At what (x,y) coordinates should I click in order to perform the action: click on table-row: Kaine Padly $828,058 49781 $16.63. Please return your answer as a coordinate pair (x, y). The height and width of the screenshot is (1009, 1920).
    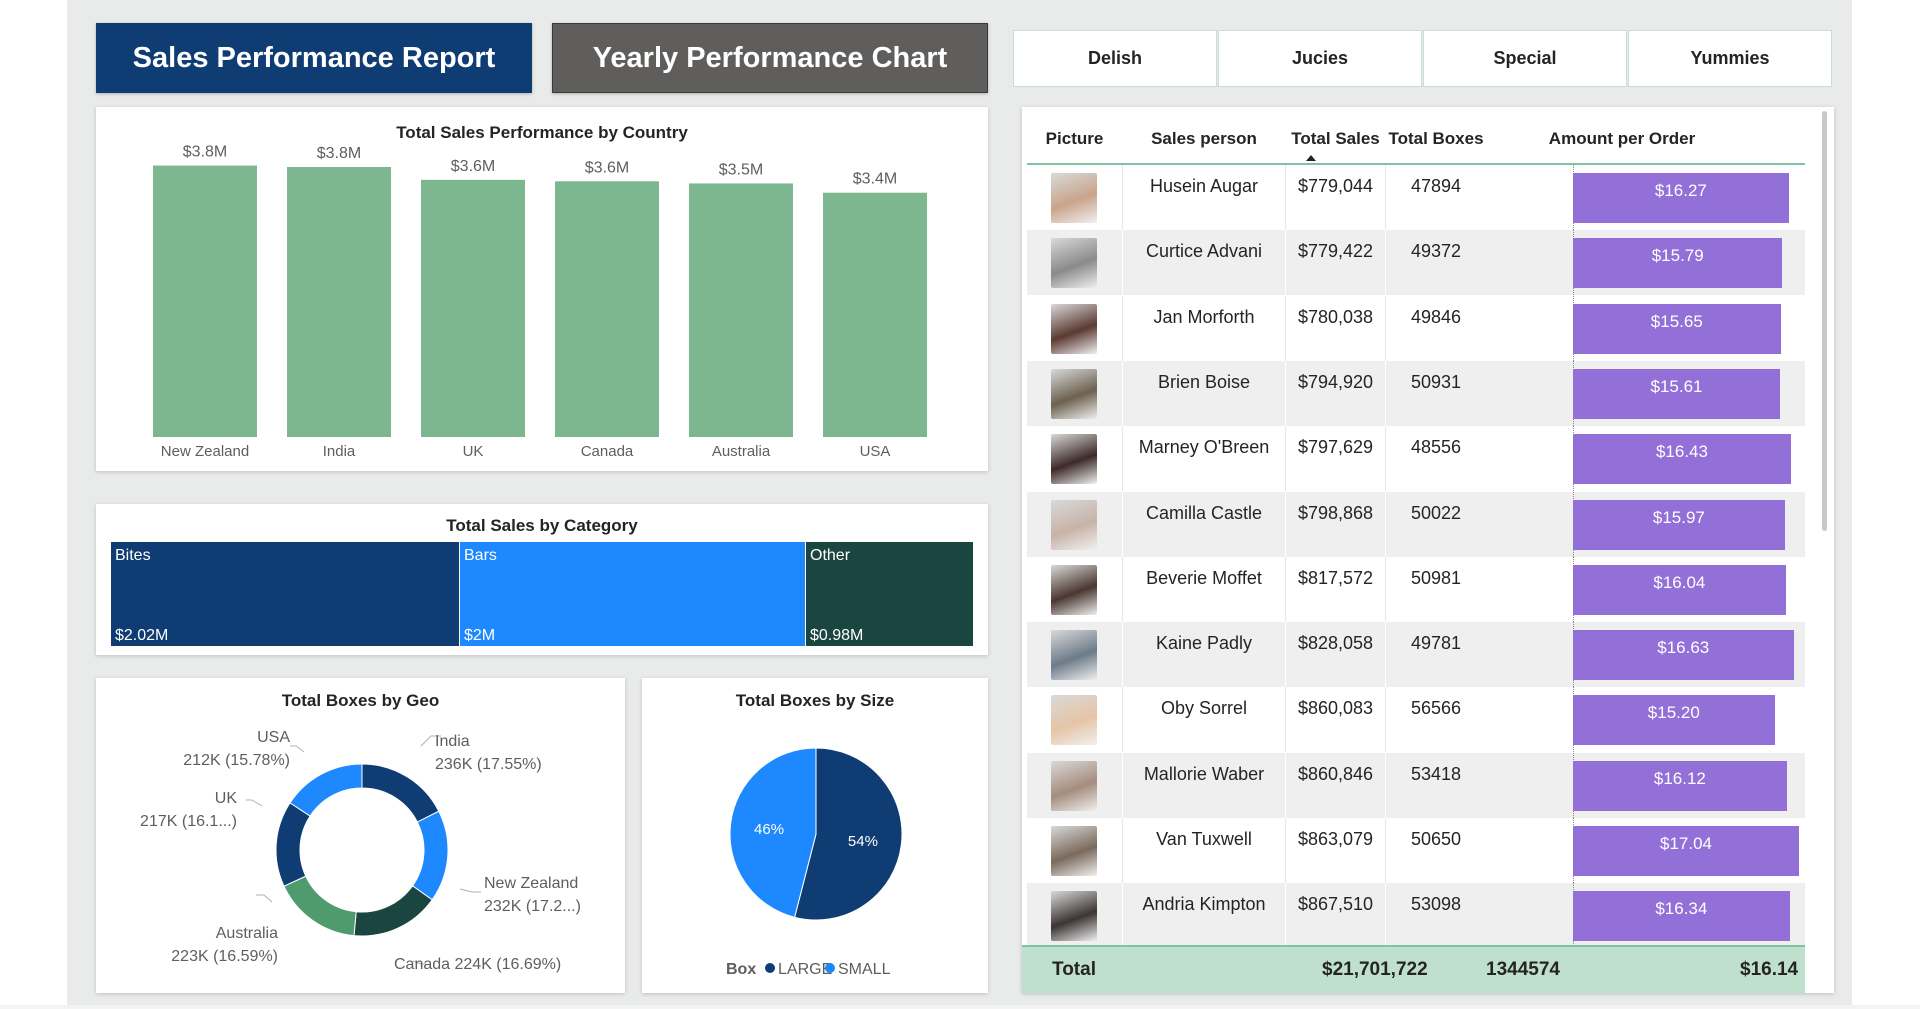
    Looking at the image, I should click on (1416, 655).